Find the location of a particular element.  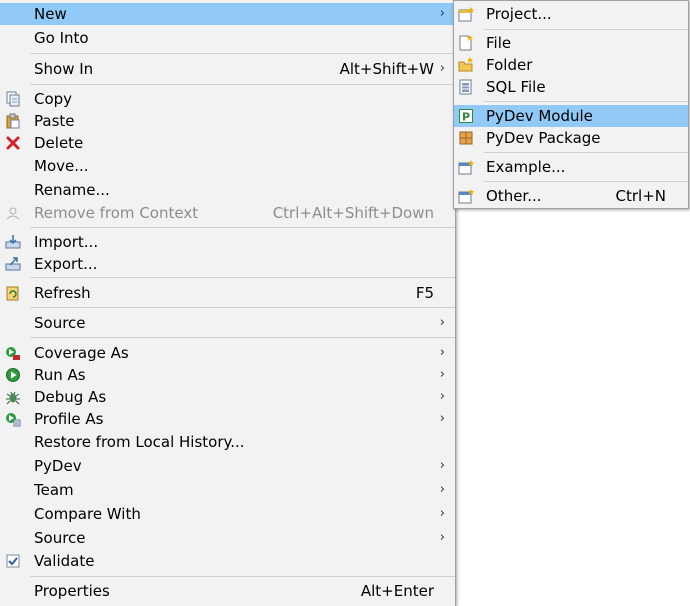

menu-item-label: Show In is located at coordinates (64, 69).